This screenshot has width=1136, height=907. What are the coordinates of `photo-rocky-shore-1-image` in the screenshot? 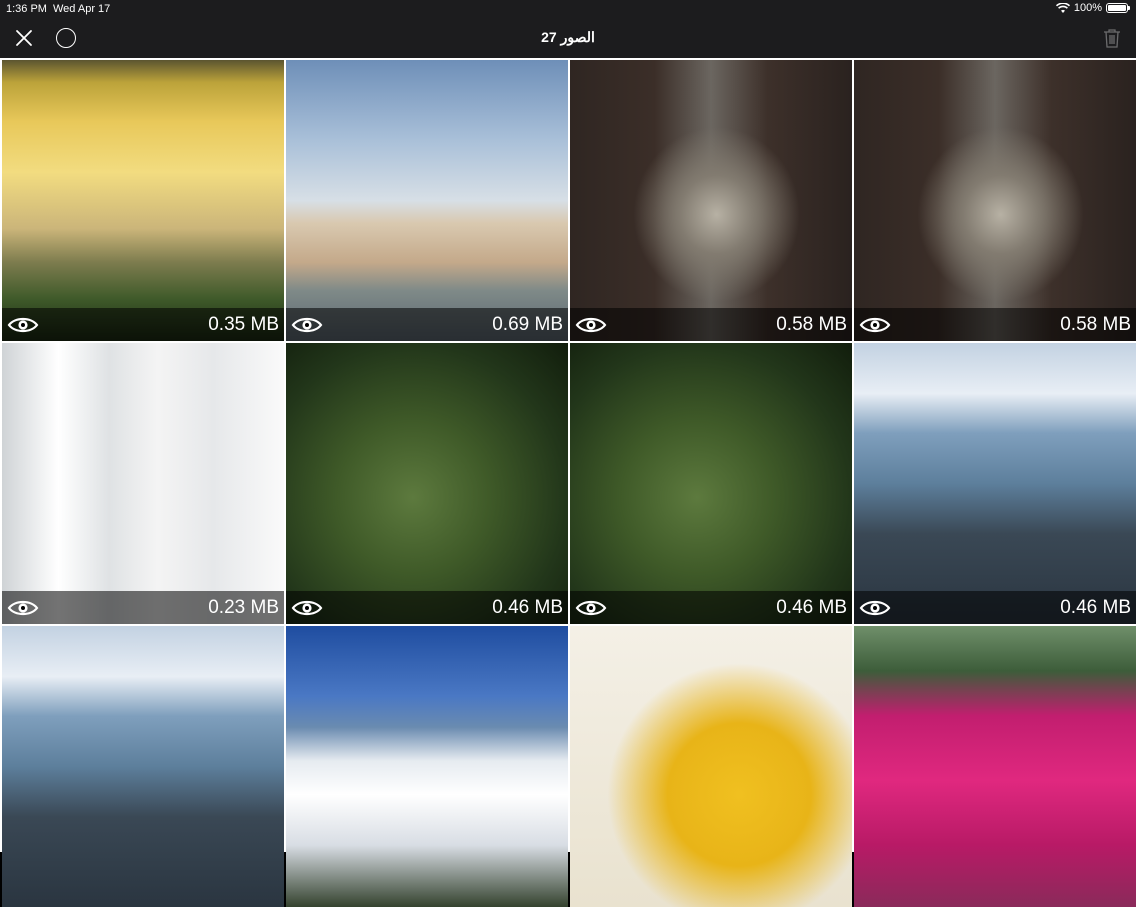 It's located at (995, 483).